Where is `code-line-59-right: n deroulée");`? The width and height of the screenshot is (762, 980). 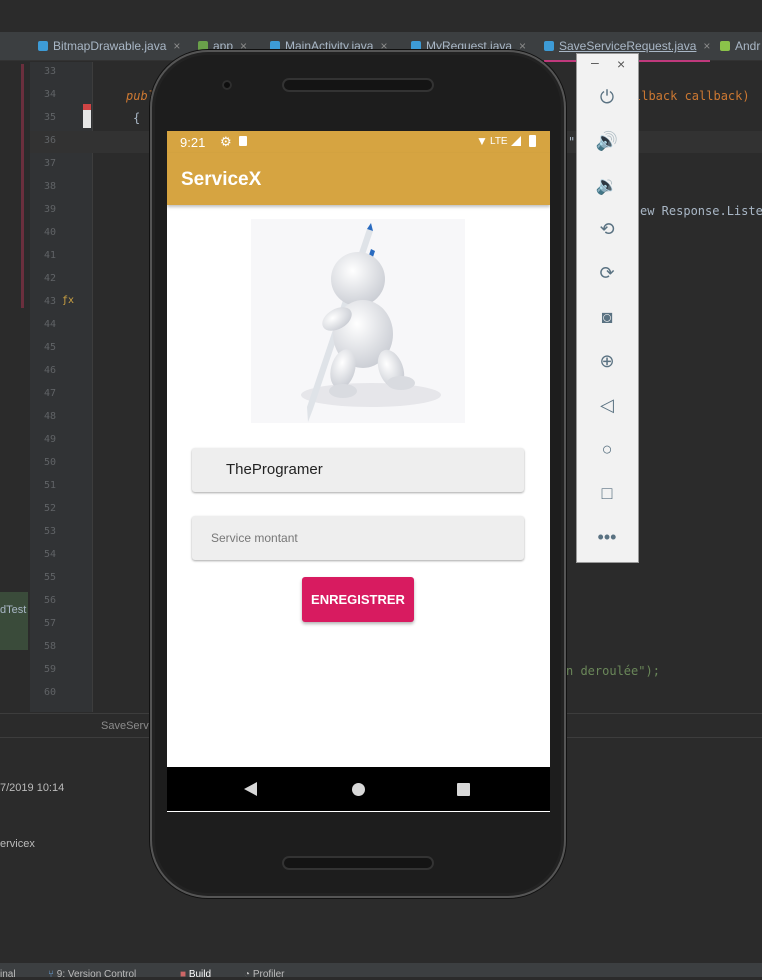
code-line-59-right: n deroulée"); is located at coordinates (613, 671).